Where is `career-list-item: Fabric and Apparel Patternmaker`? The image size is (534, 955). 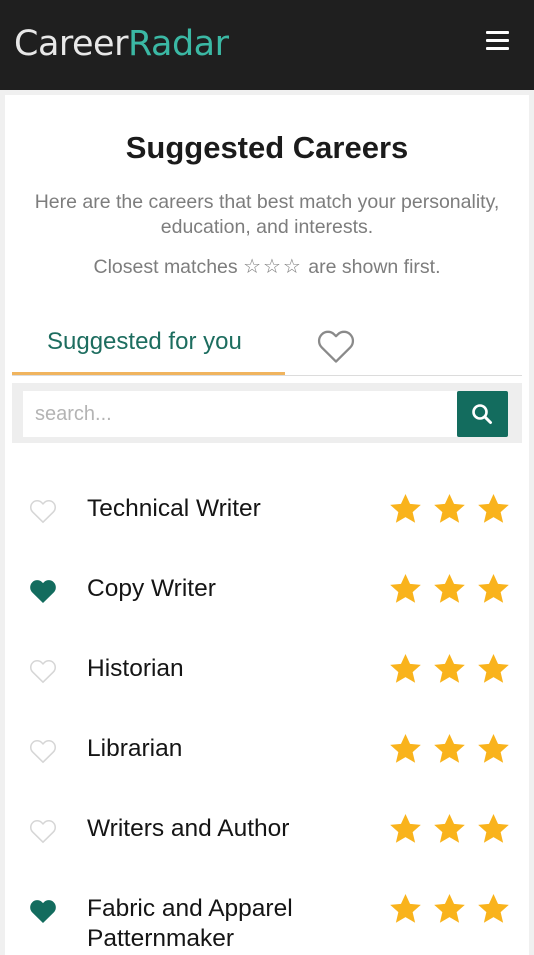 career-list-item: Fabric and Apparel Patternmaker is located at coordinates (267, 911).